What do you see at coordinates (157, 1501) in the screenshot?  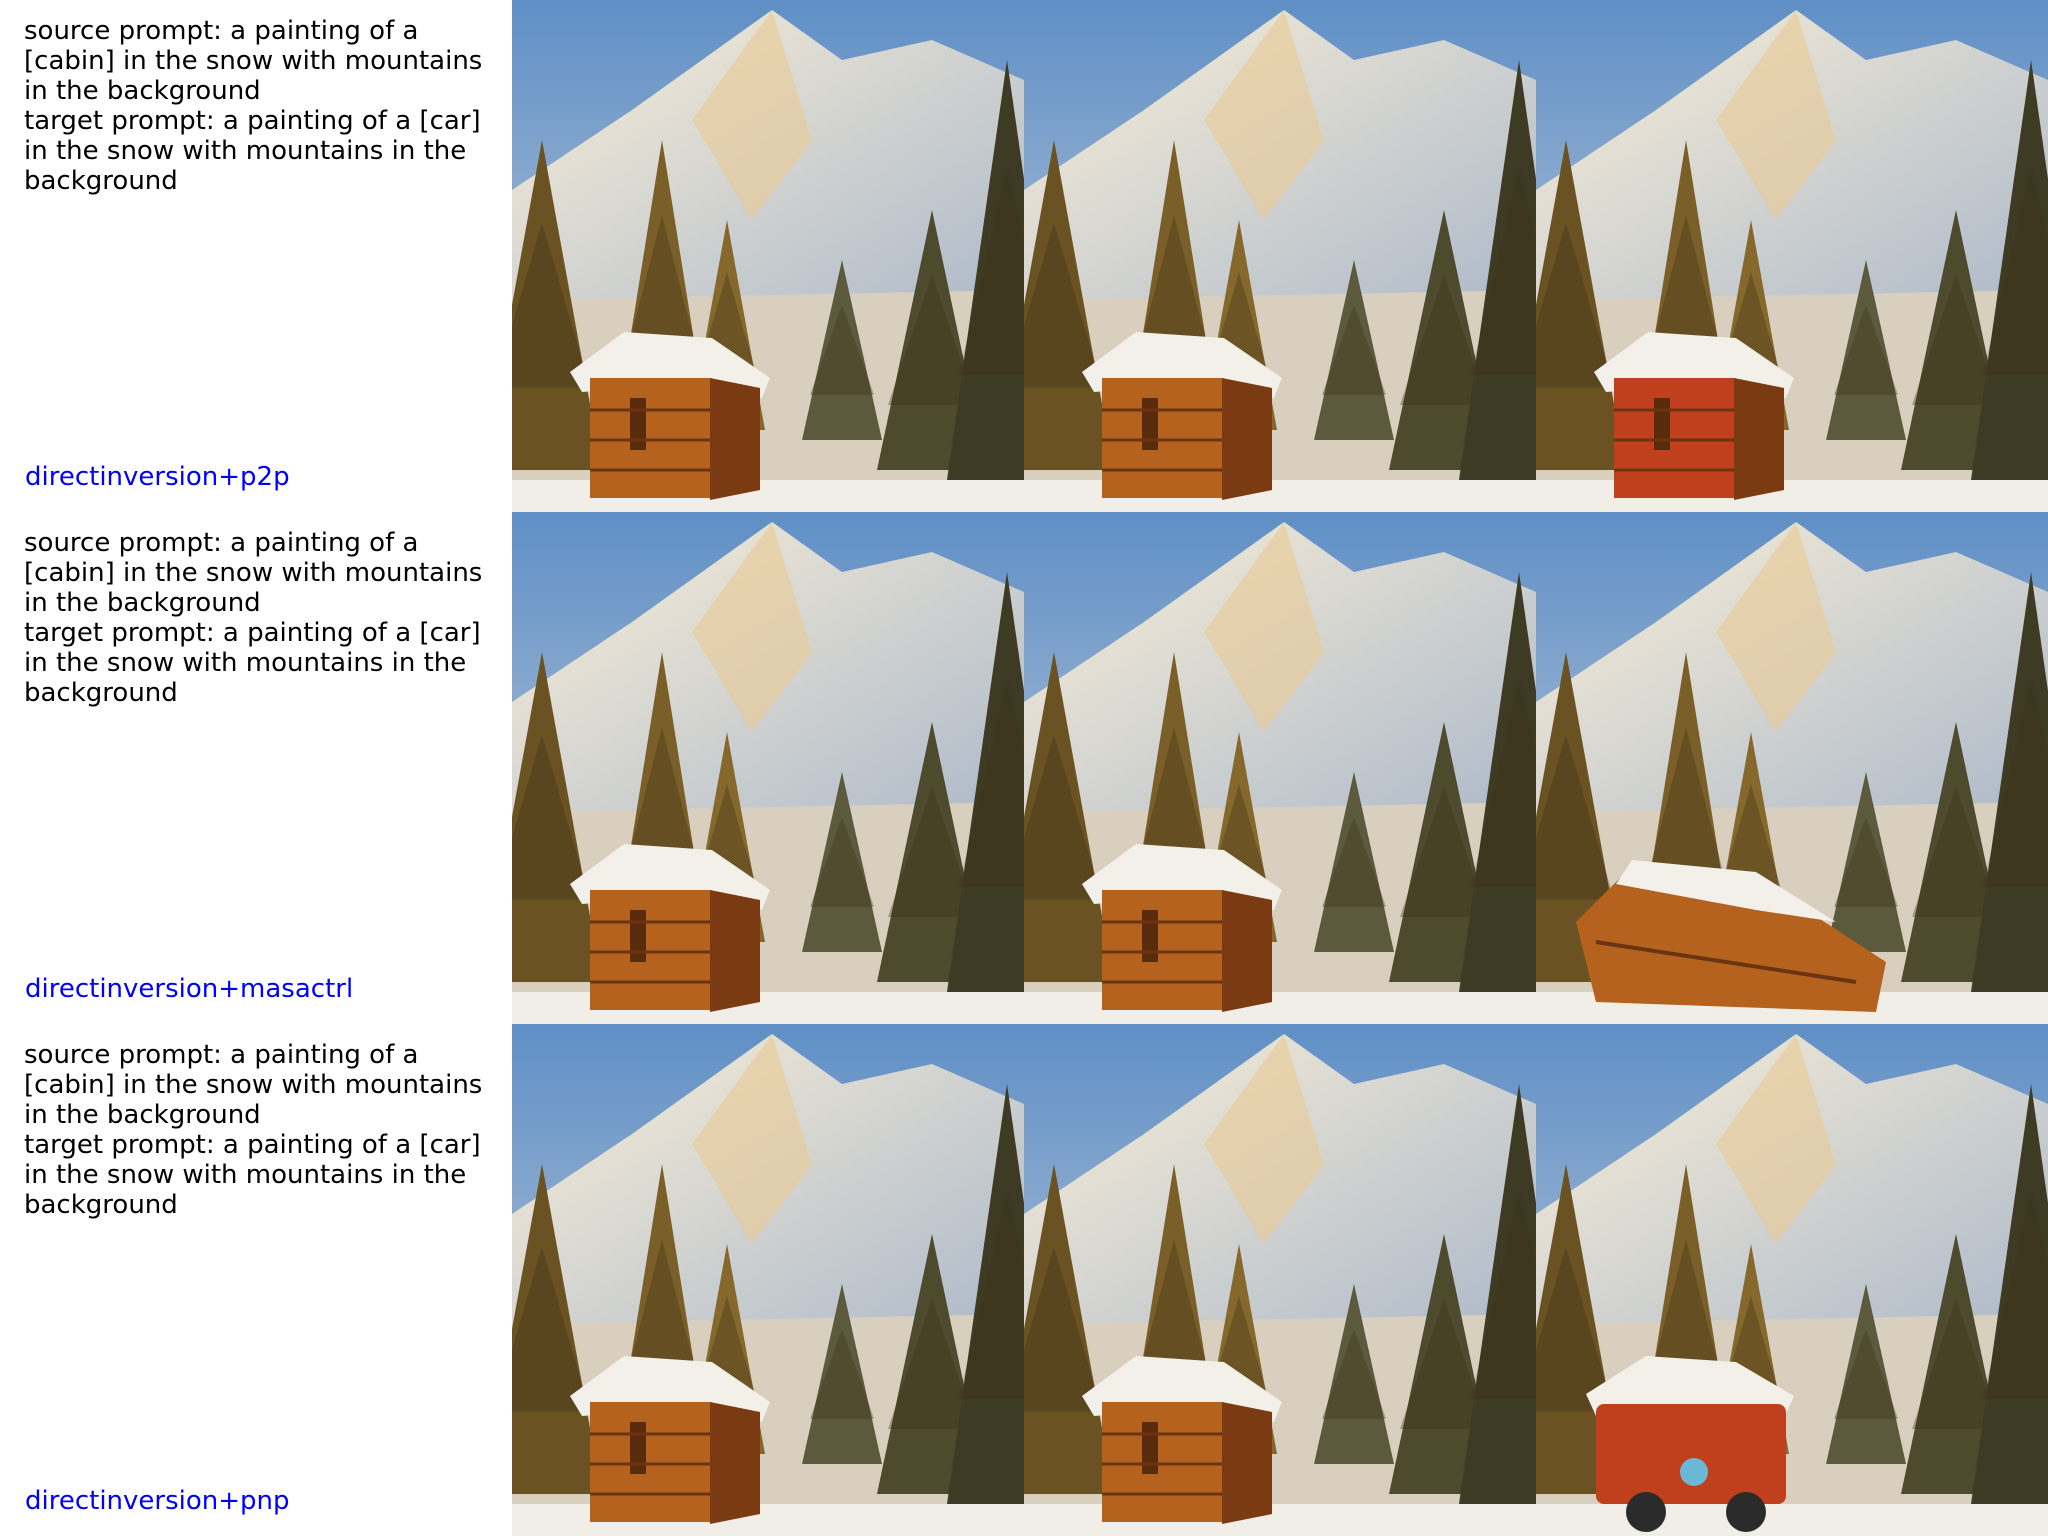 I see `method-label: directinversion+pnp` at bounding box center [157, 1501].